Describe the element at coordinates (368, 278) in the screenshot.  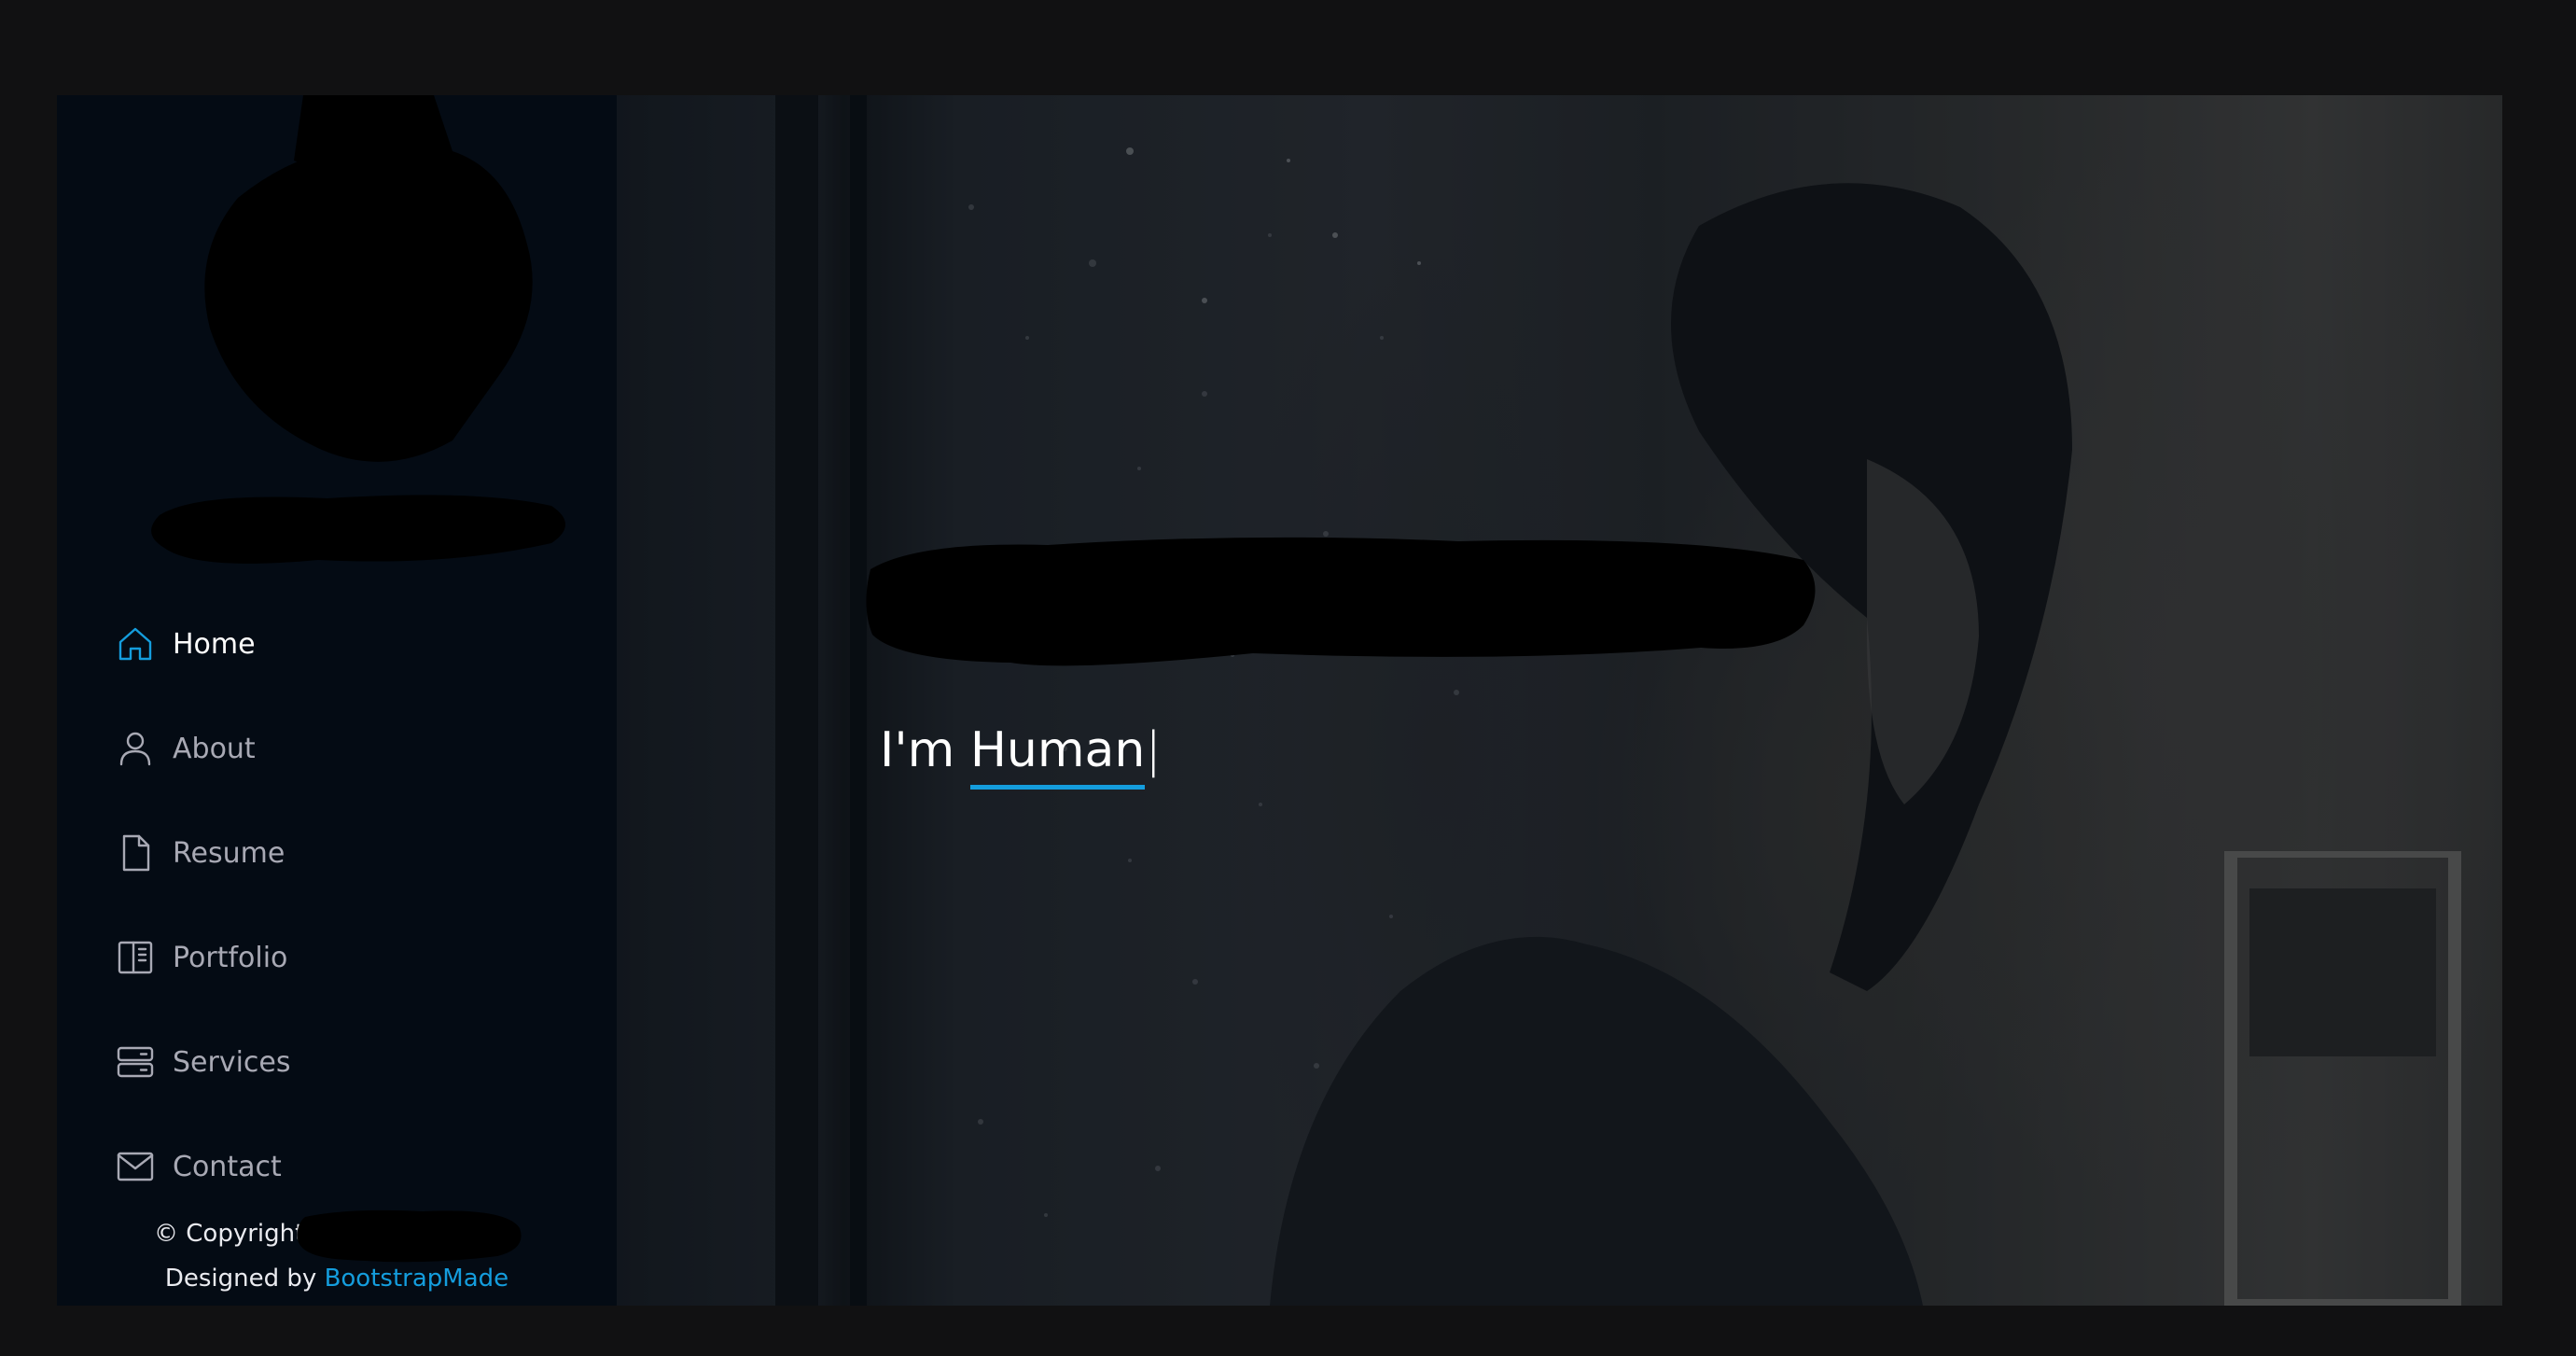
I see `profile-image-redacted` at that location.